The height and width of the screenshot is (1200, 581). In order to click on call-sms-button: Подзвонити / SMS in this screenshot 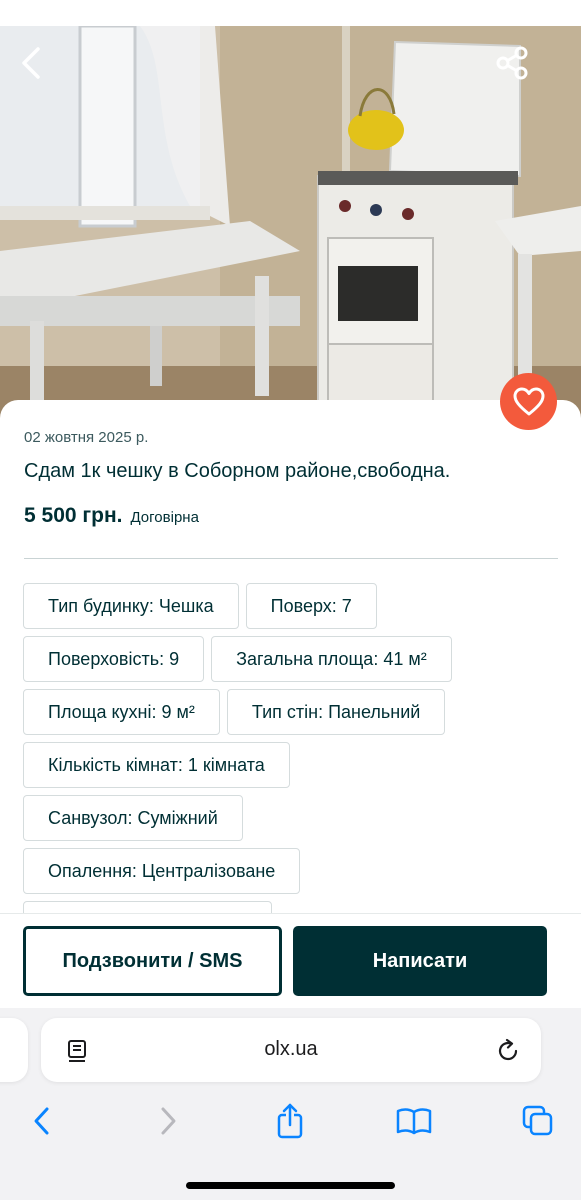, I will do `click(152, 961)`.